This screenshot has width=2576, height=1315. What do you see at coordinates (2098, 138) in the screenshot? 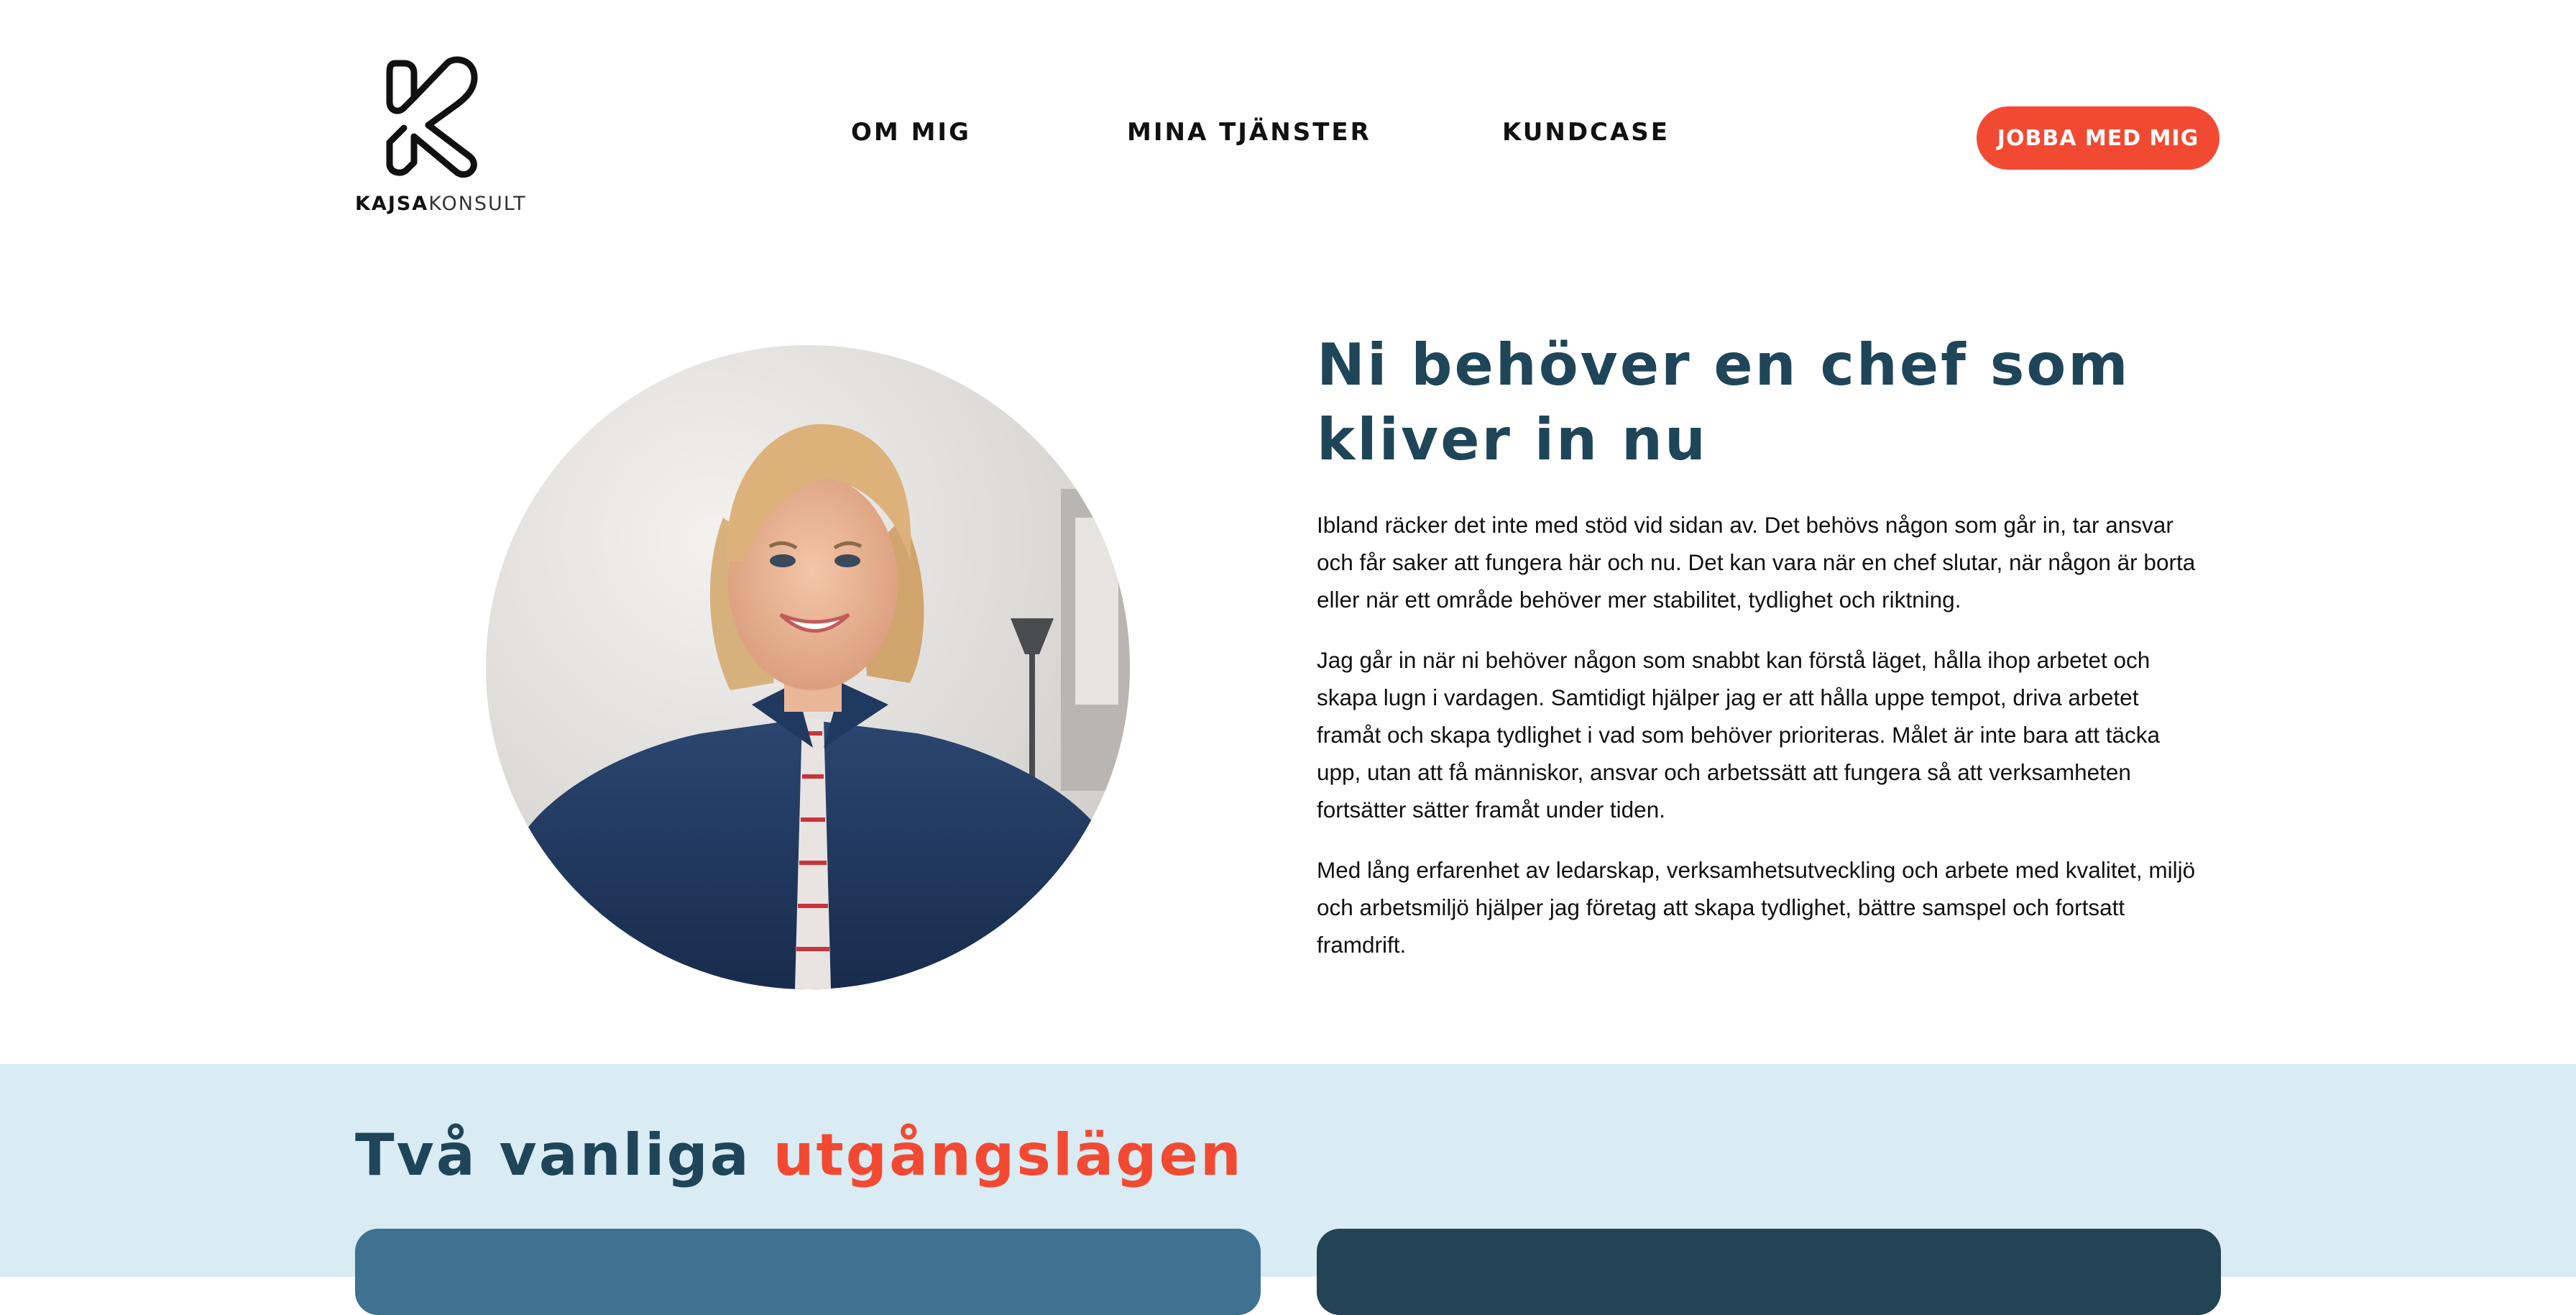
I see `jobba-med-mig-button: JOBBA MED MIG` at bounding box center [2098, 138].